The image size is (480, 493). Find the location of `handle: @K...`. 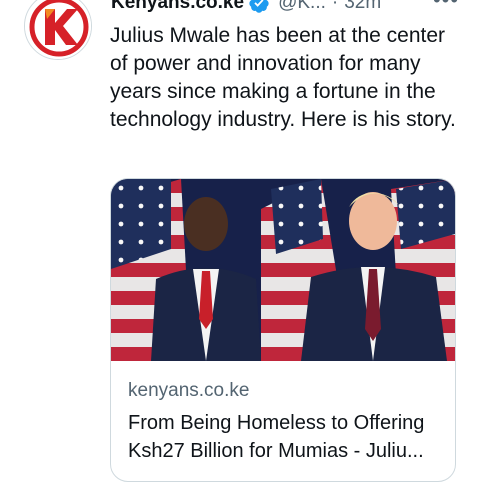

handle: @K... is located at coordinates (302, 7).